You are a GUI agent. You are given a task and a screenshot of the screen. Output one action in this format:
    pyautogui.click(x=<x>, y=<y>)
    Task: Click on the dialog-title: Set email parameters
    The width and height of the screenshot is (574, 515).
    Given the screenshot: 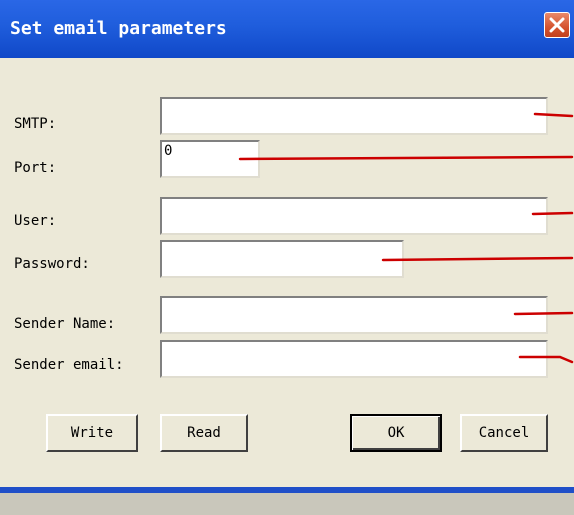 What is the action you would take?
    pyautogui.click(x=118, y=28)
    